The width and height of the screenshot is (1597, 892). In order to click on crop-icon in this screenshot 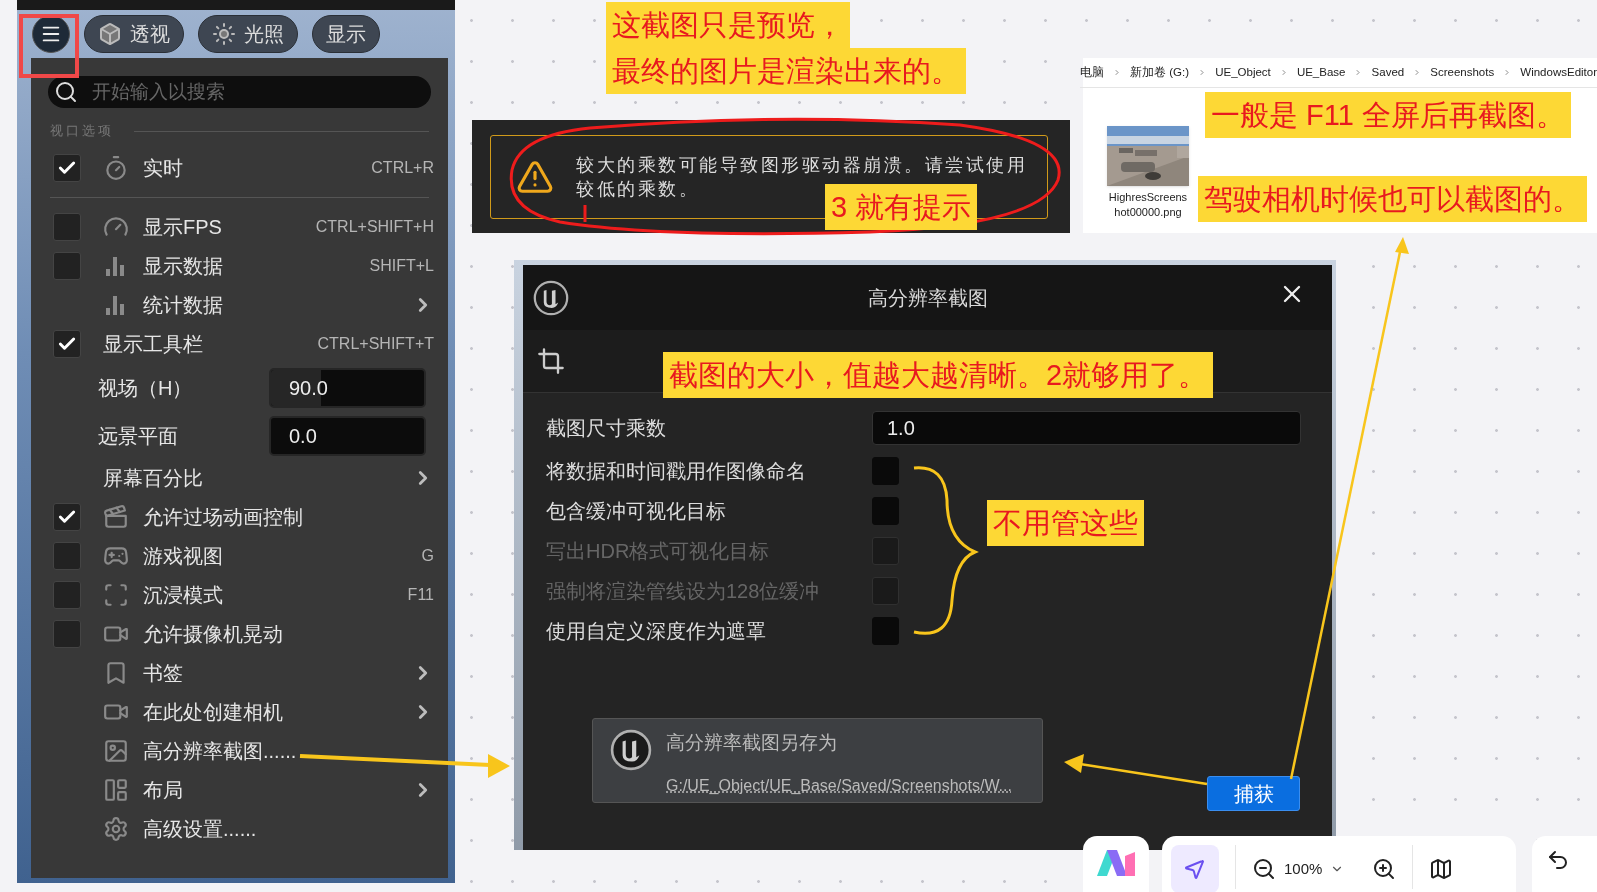, I will do `click(551, 361)`.